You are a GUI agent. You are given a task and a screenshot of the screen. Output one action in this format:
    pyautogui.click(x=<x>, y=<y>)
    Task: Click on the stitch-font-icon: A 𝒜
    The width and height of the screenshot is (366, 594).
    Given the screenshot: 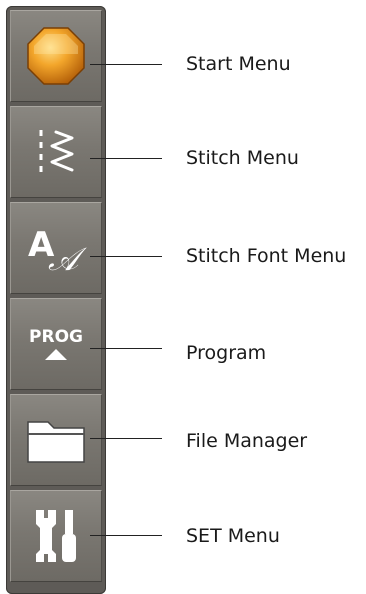 What is the action you would take?
    pyautogui.click(x=57, y=251)
    